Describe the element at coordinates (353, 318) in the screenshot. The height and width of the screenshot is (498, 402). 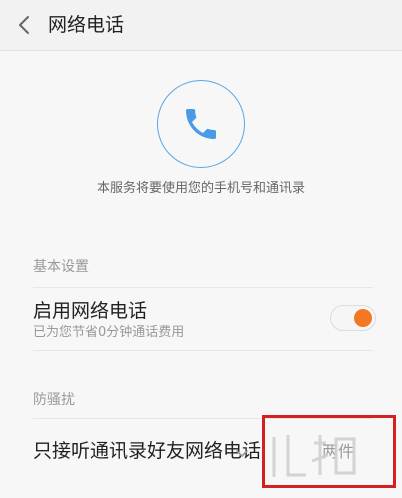
I see `enable-toggle` at that location.